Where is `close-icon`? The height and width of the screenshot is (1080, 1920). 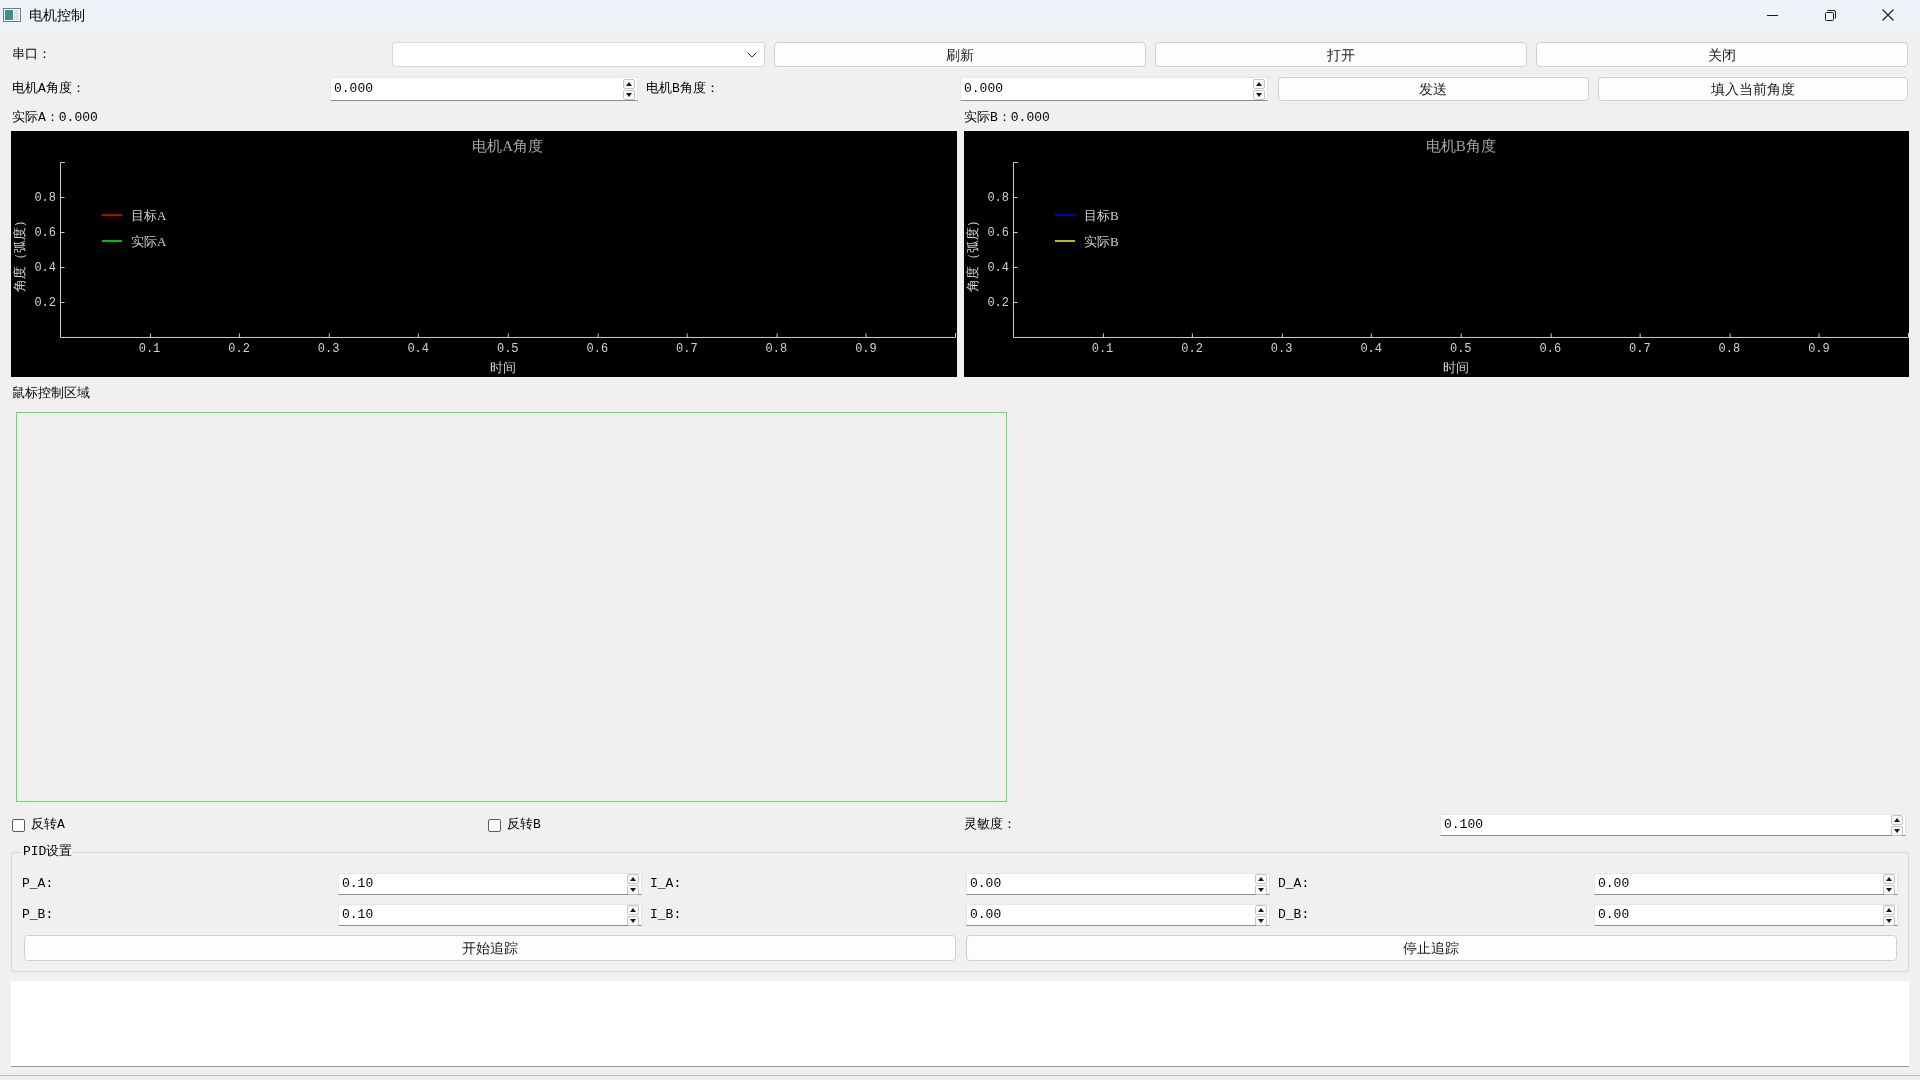 close-icon is located at coordinates (1888, 15).